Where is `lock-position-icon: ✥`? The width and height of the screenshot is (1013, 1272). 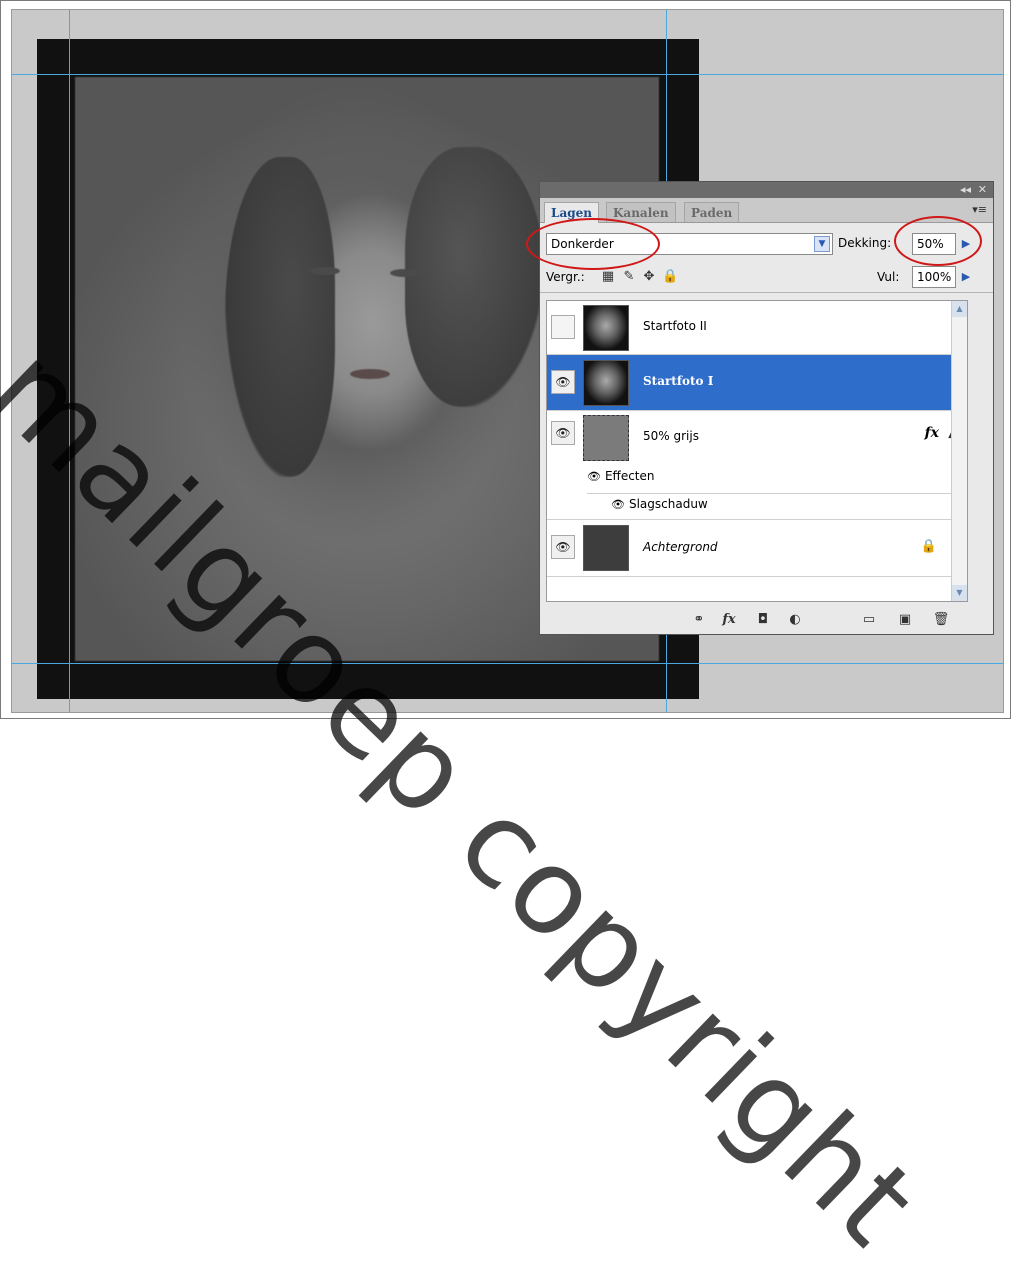
lock-position-icon: ✥ is located at coordinates (649, 277).